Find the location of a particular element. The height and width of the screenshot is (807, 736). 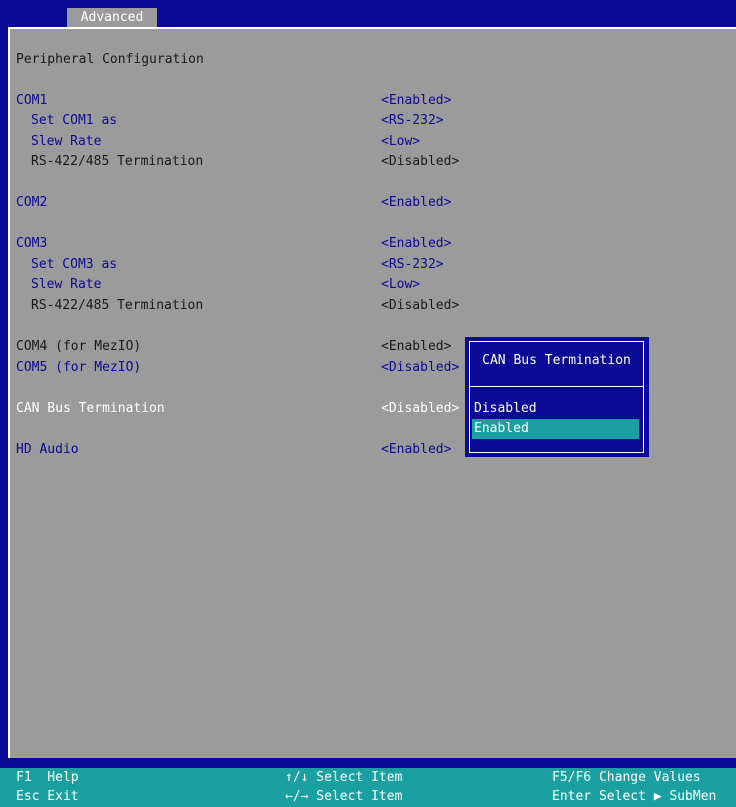

com3-label: COM3 is located at coordinates (31, 244).